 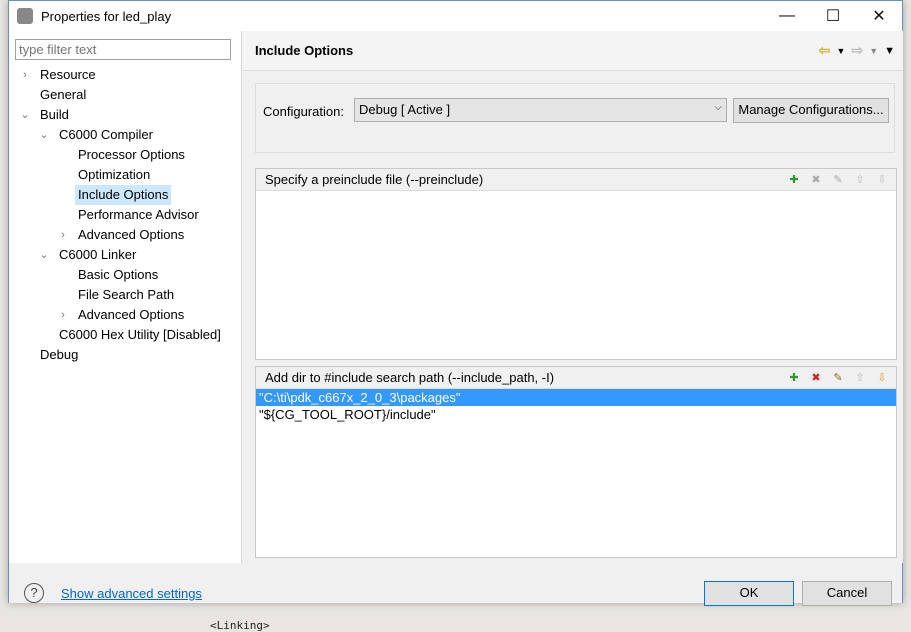 What do you see at coordinates (833, 16) in the screenshot?
I see `maximize-button: ☐` at bounding box center [833, 16].